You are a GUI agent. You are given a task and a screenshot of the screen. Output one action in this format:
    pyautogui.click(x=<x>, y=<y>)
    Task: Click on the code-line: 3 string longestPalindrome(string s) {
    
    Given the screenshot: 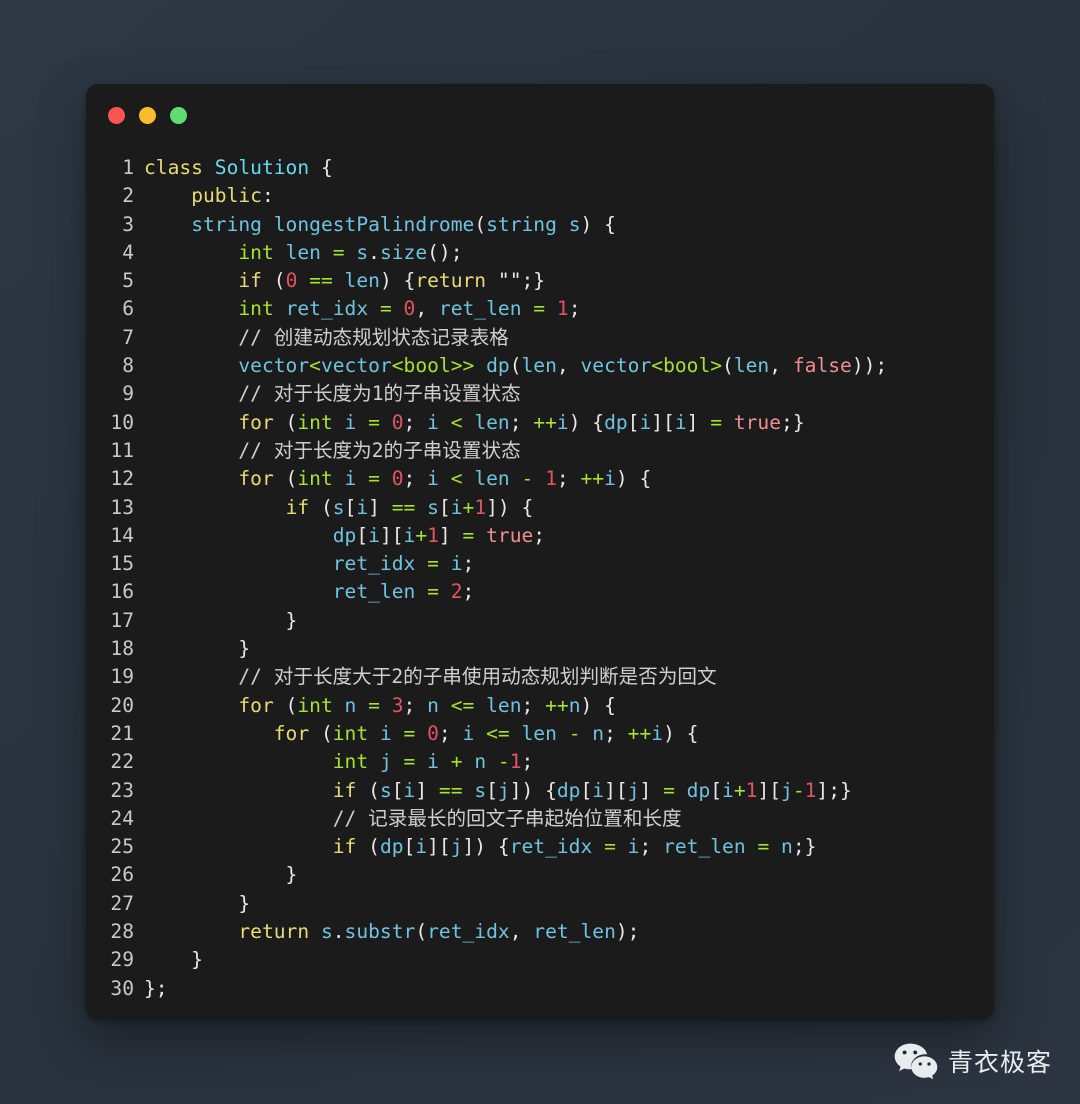 What is the action you would take?
    pyautogui.click(x=540, y=225)
    